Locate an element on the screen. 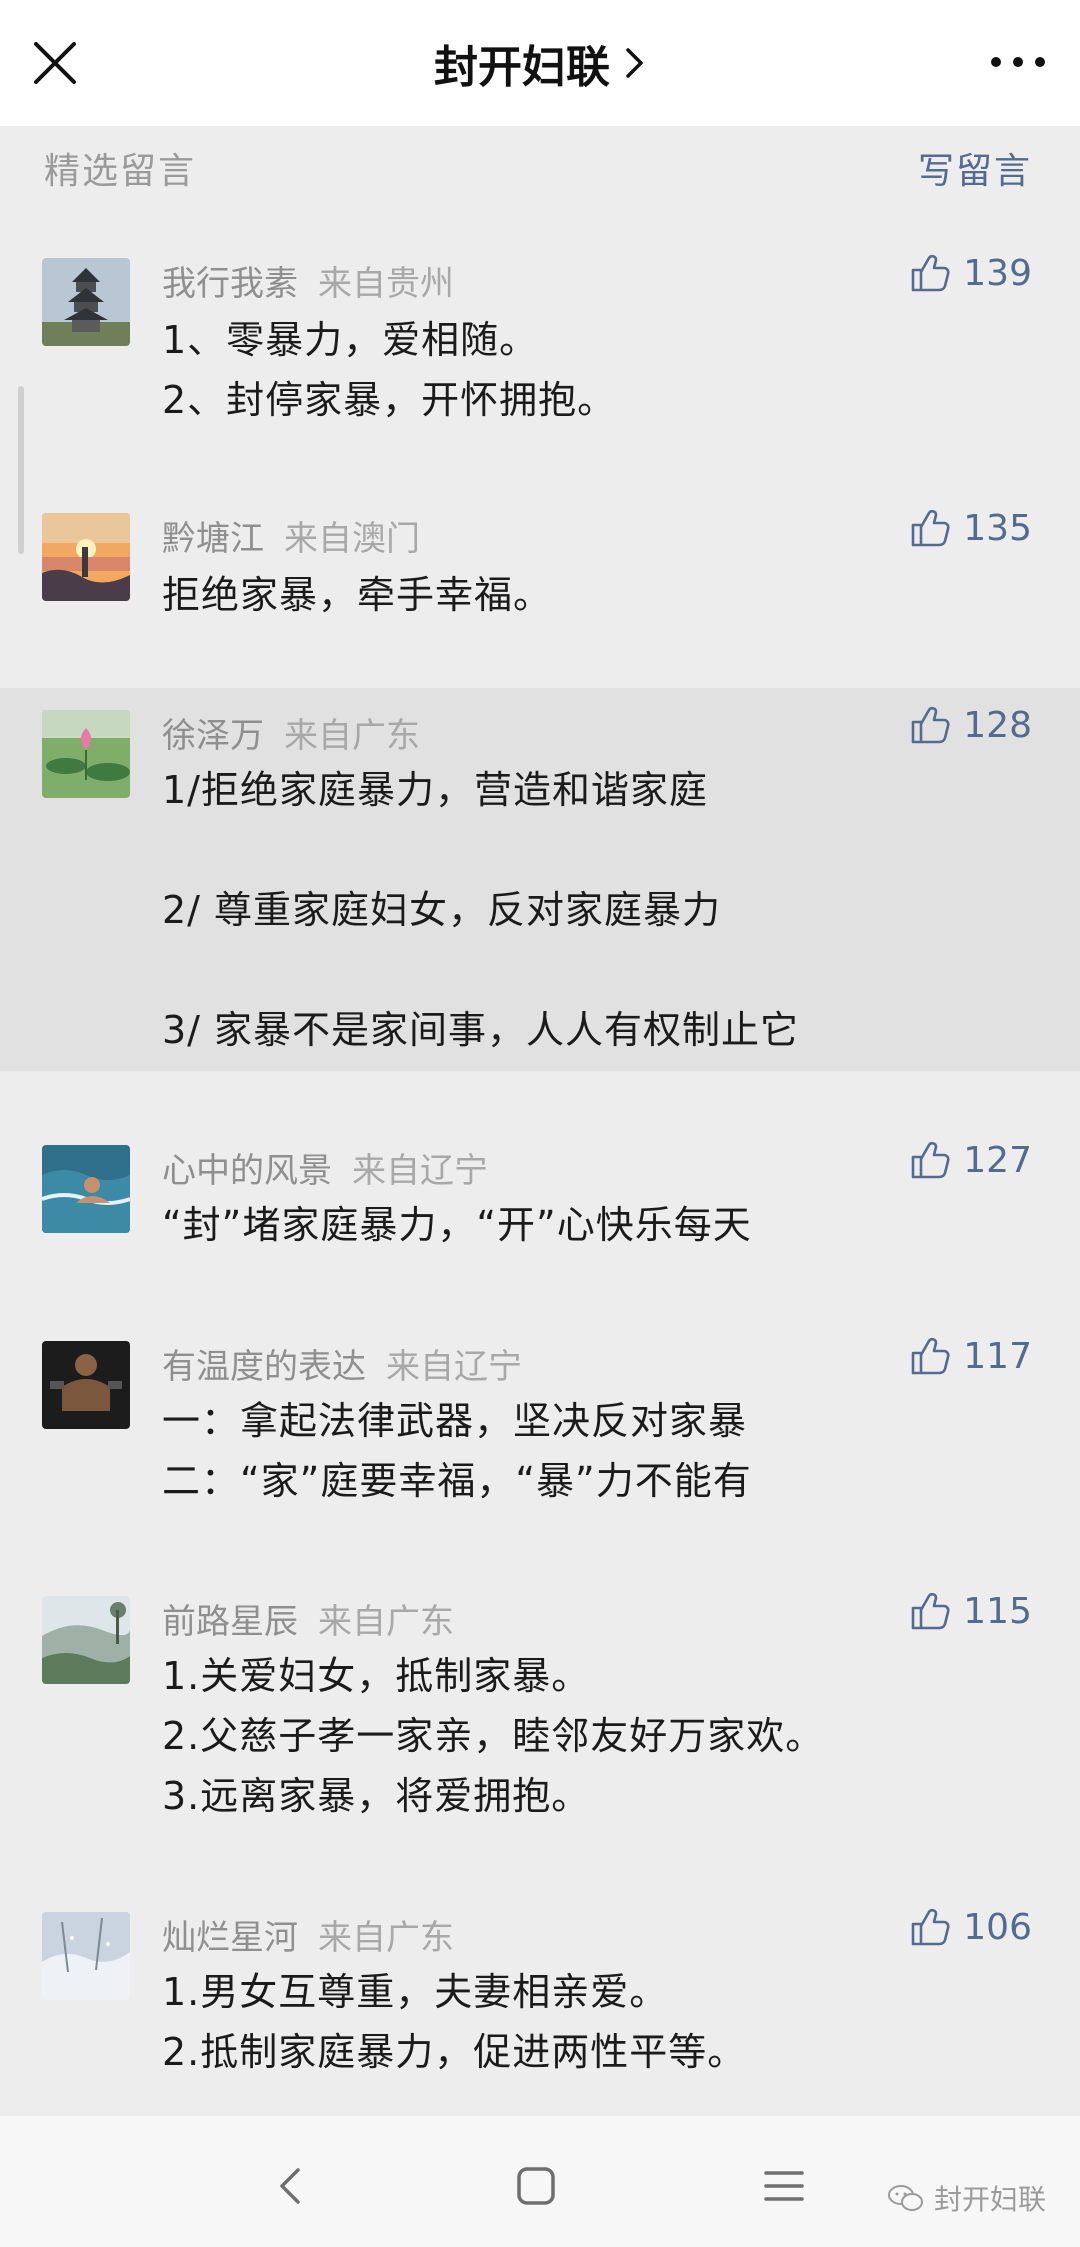 The height and width of the screenshot is (2247, 1080). commenter-name: 我行我素 is located at coordinates (230, 284).